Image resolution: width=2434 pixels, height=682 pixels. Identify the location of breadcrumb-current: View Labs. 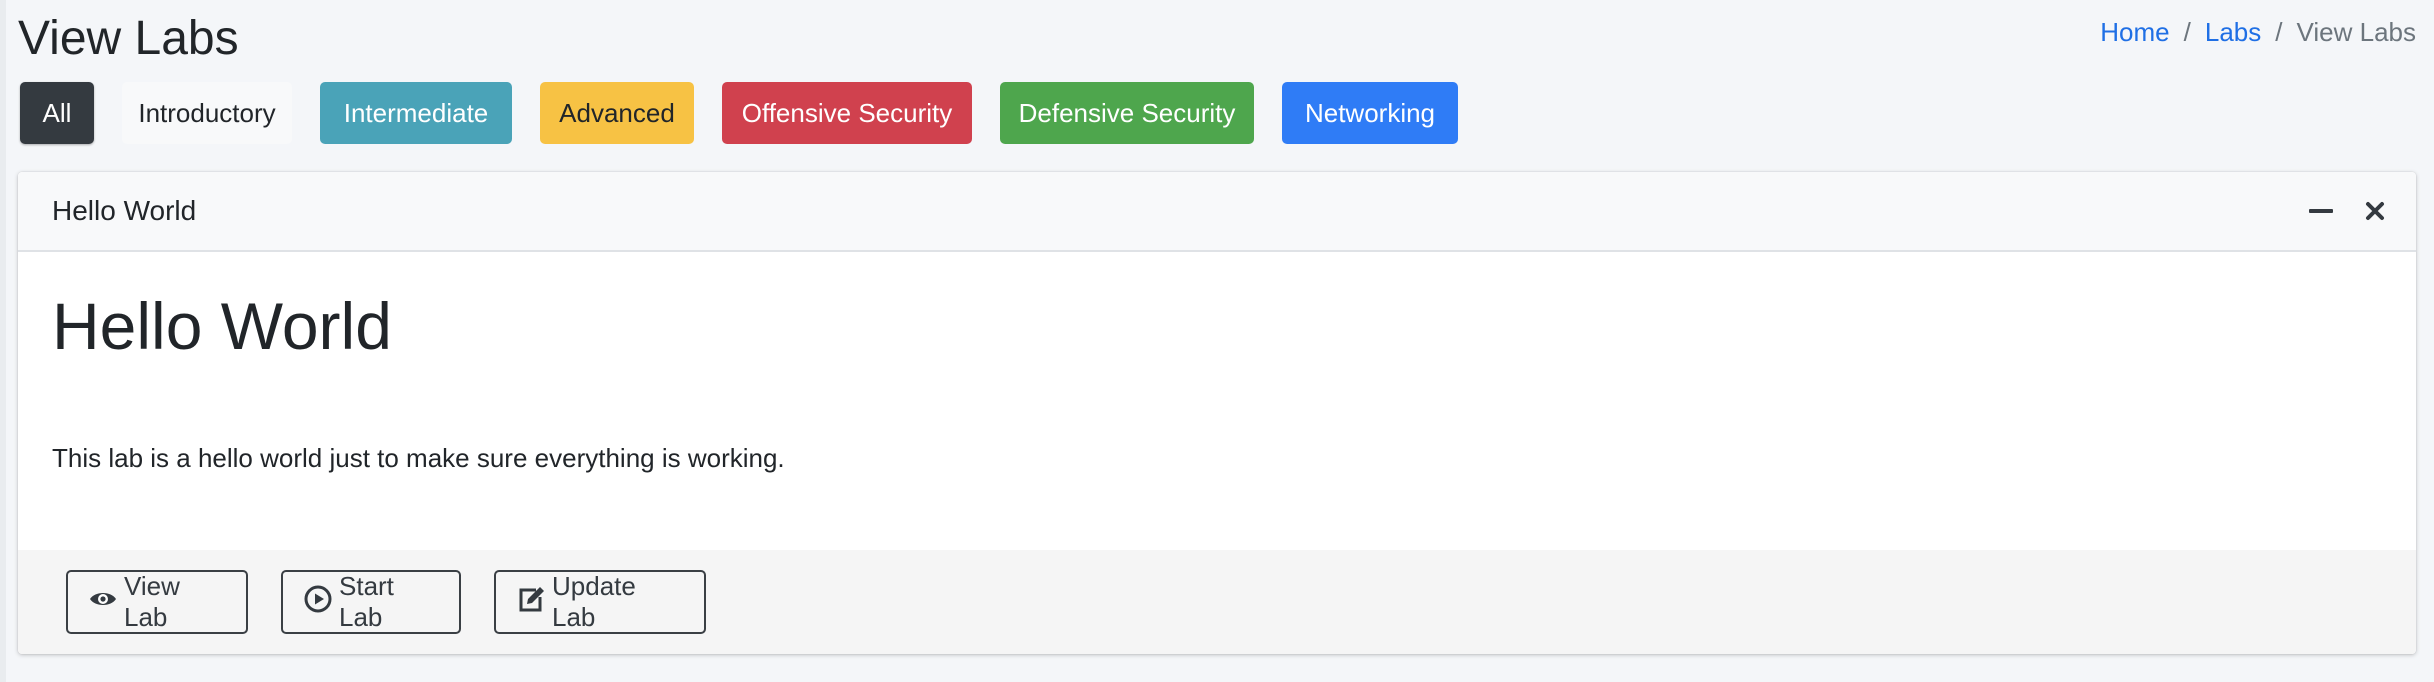
(2356, 32).